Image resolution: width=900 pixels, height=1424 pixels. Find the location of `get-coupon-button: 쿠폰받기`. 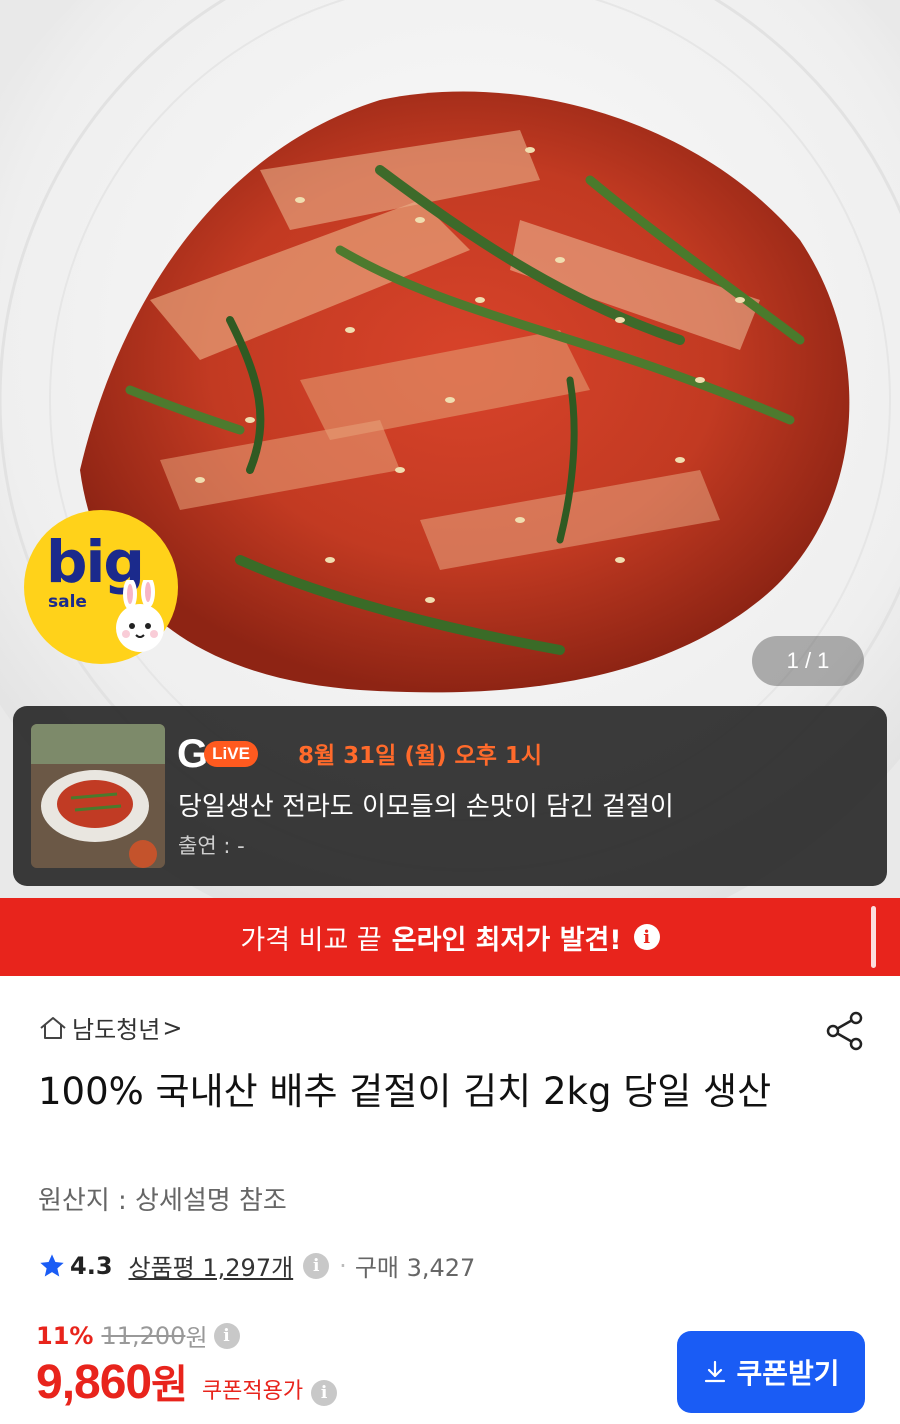

get-coupon-button: 쿠폰받기 is located at coordinates (771, 1372).